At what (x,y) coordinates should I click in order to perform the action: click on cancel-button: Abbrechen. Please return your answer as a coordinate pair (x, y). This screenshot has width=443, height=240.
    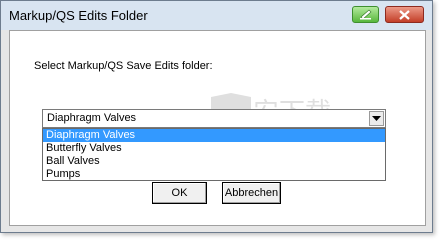
    Looking at the image, I should click on (251, 193).